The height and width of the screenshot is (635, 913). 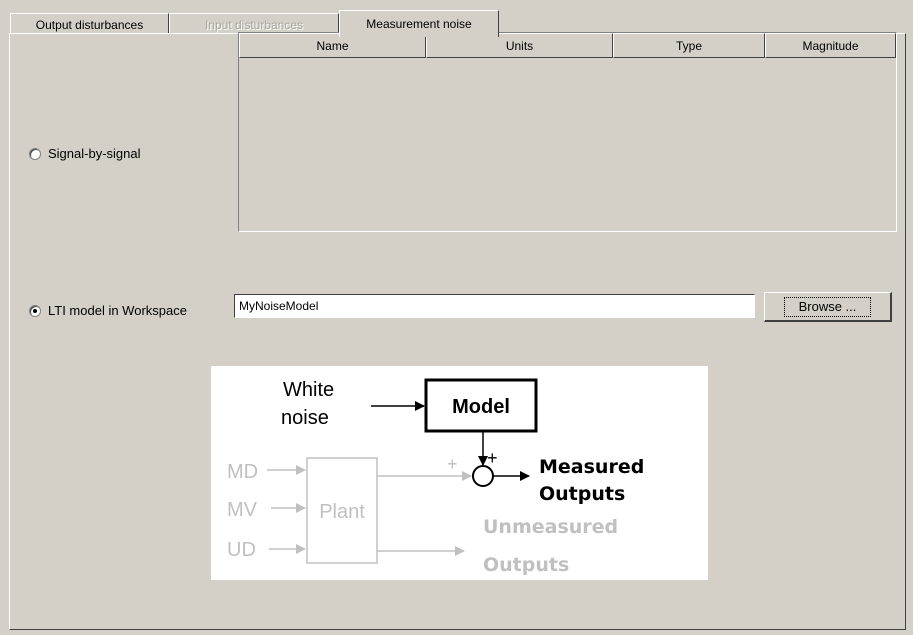 I want to click on signal-by-signal-radio, so click(x=35, y=153).